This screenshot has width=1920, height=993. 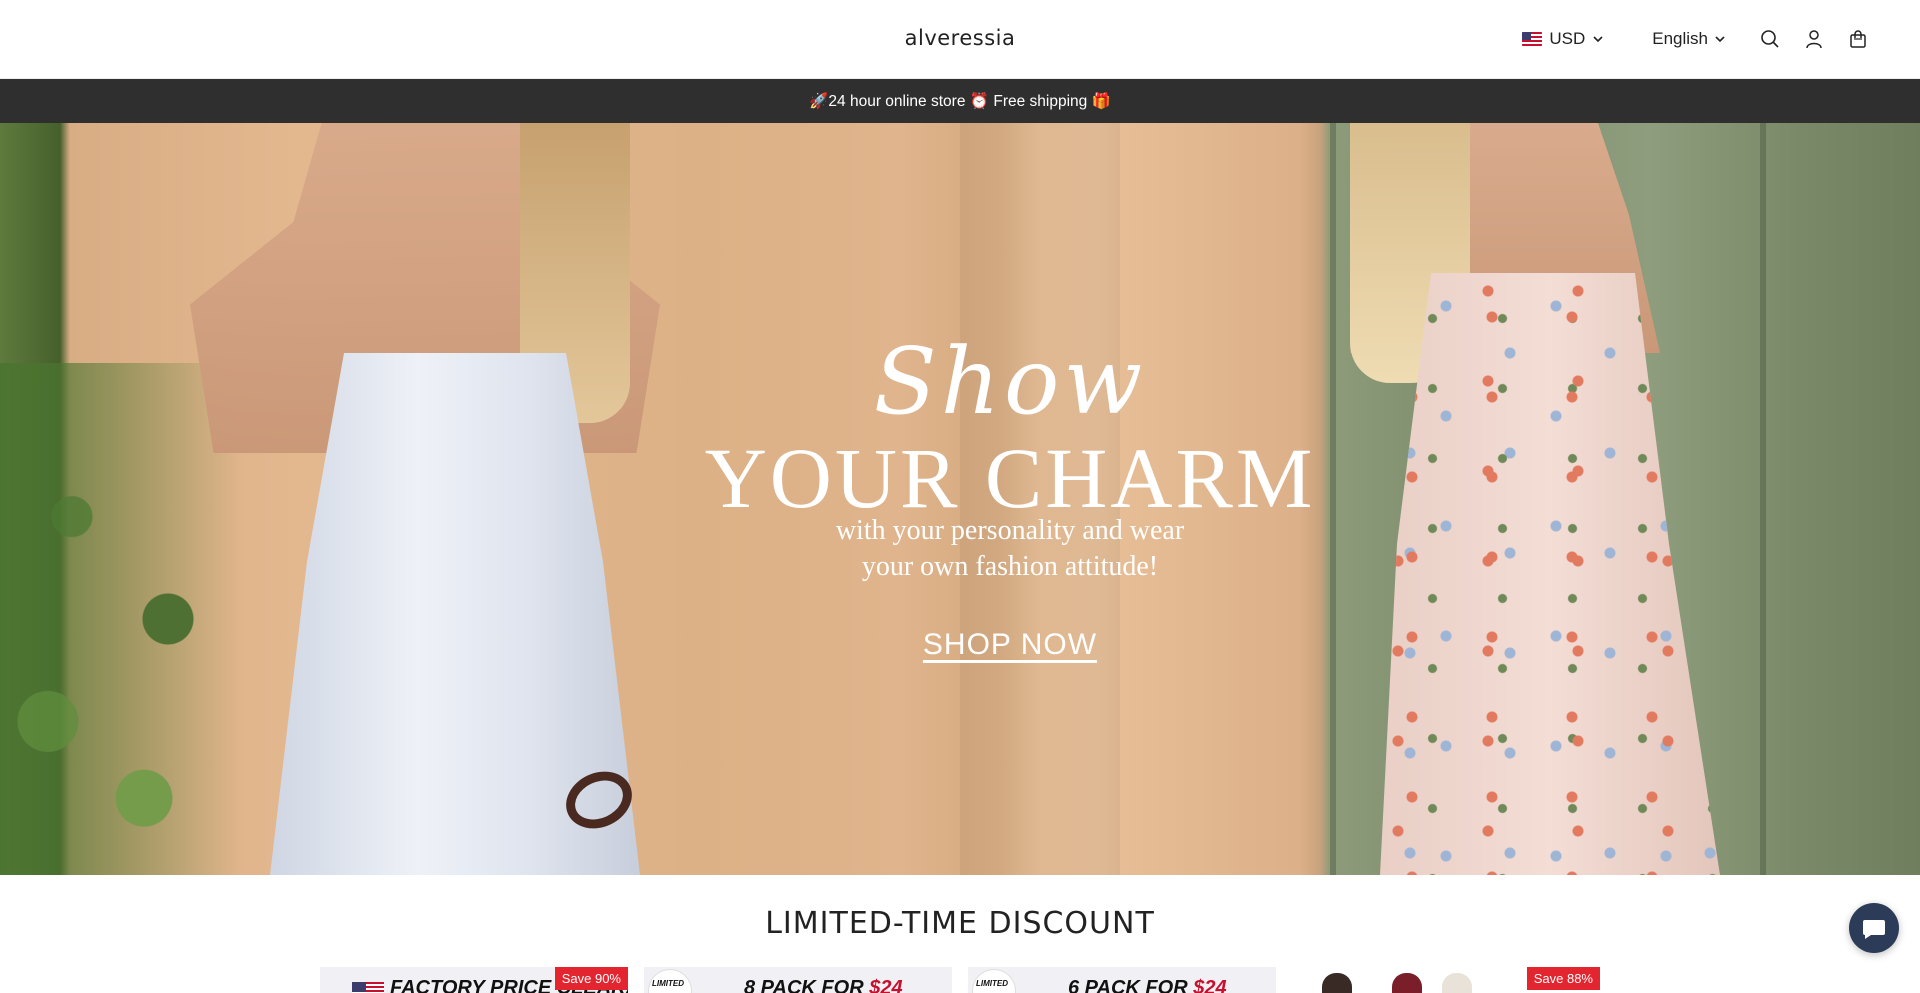 I want to click on discount-title: LIMITED-TIME DISCOUNT, so click(x=960, y=923).